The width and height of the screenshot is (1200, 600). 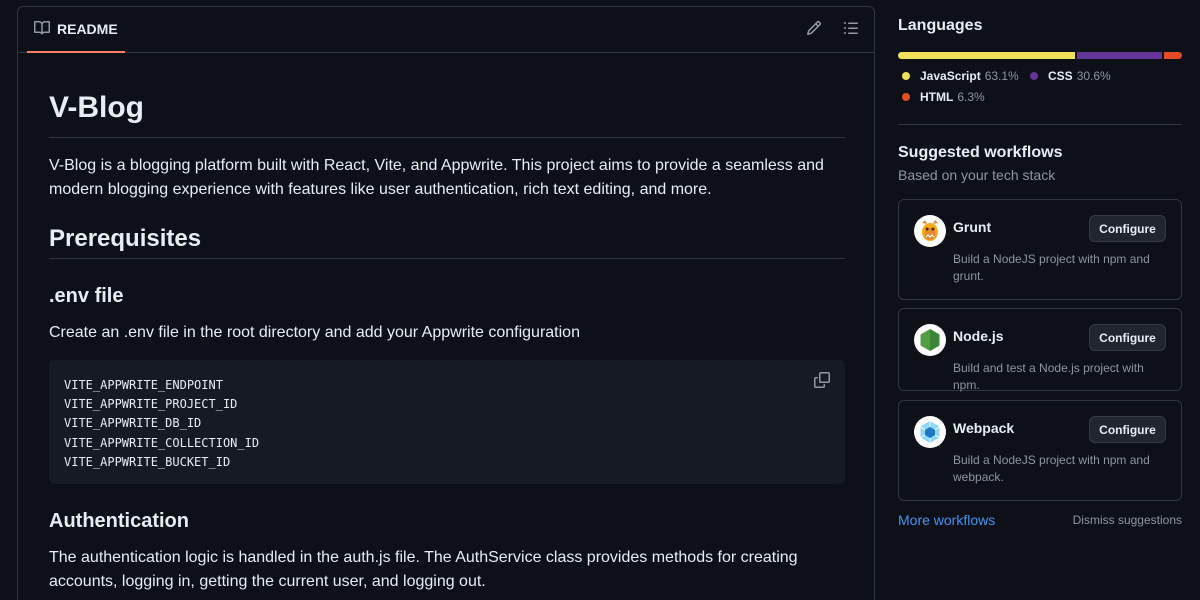 I want to click on language-css: CSS 30.6%, so click(x=1070, y=76).